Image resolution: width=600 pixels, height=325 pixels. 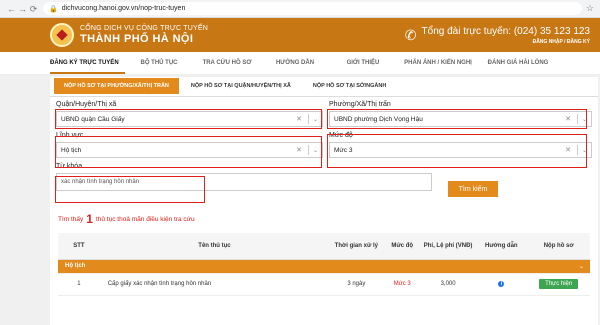 What do you see at coordinates (448, 284) in the screenshot?
I see `cell-fee: 3,000` at bounding box center [448, 284].